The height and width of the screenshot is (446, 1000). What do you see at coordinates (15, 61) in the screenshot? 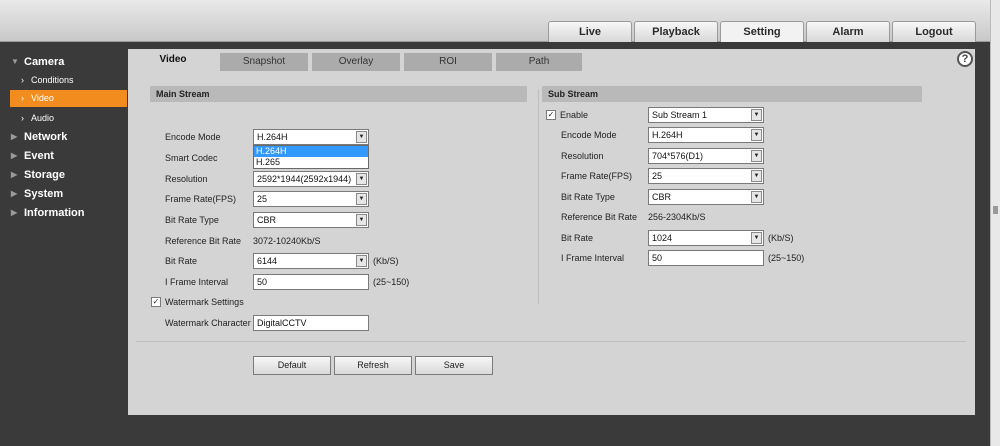
I see `expanded-arrow-icon: ▼` at bounding box center [15, 61].